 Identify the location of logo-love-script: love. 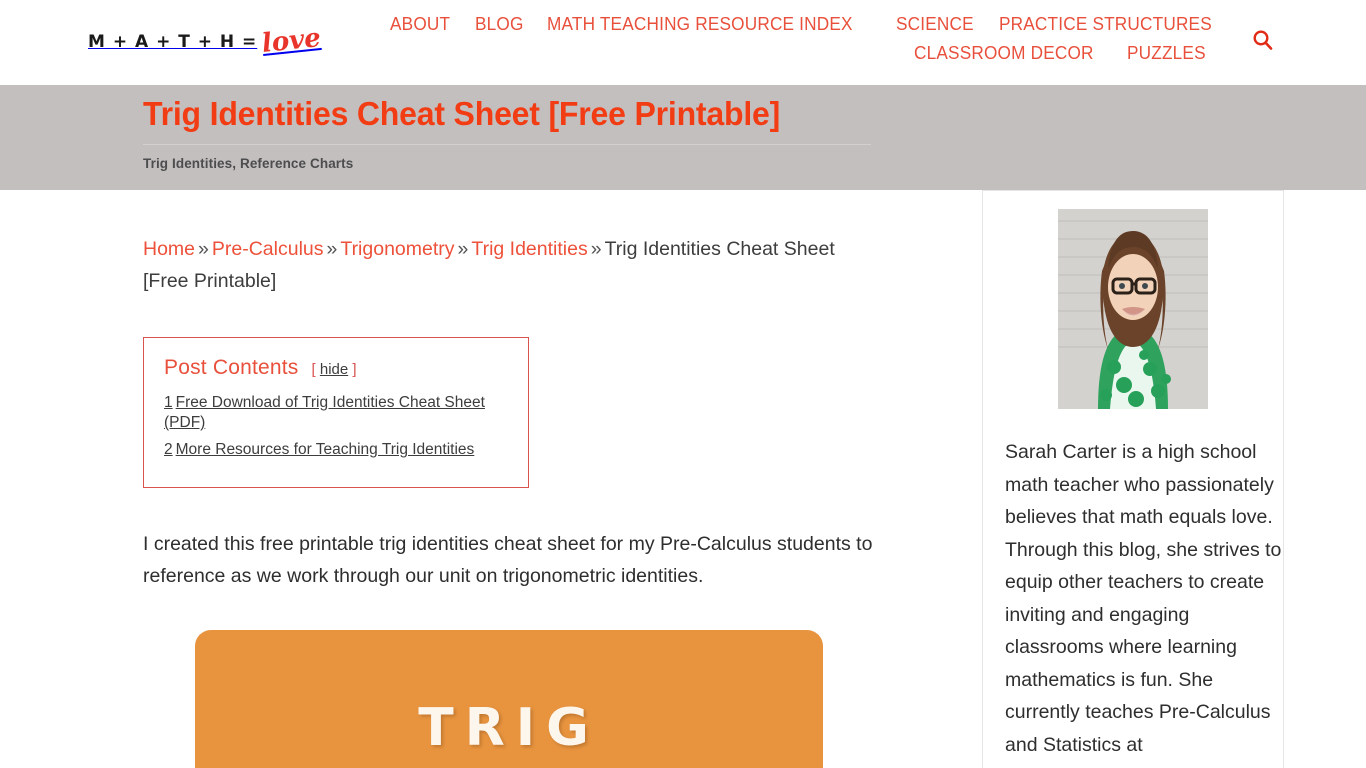
(291, 41).